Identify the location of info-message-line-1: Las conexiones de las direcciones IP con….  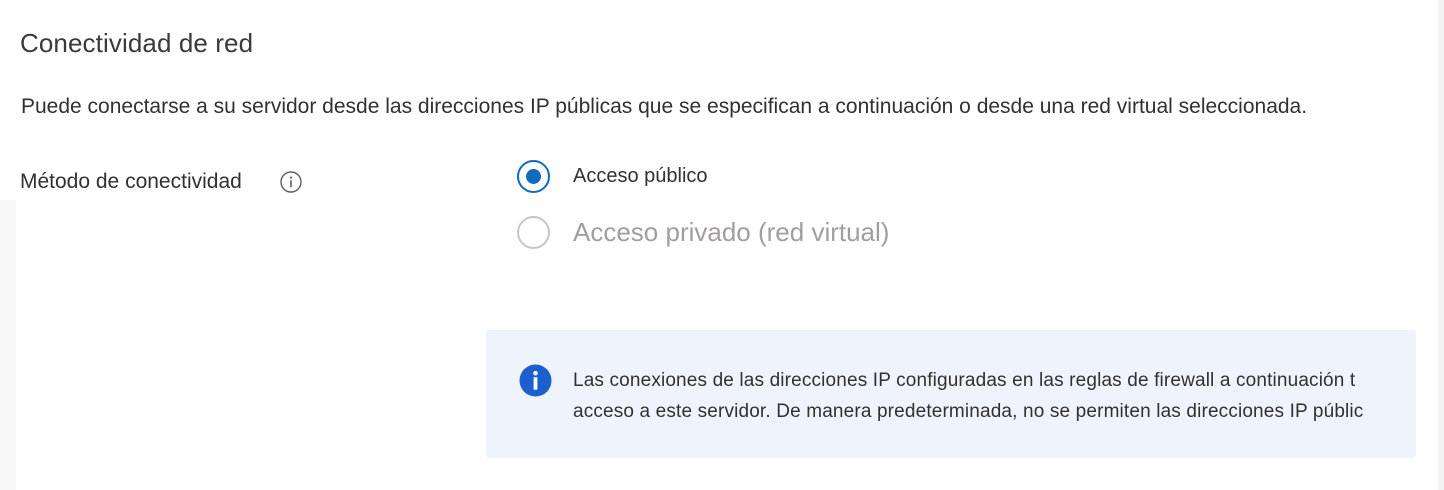
(964, 380).